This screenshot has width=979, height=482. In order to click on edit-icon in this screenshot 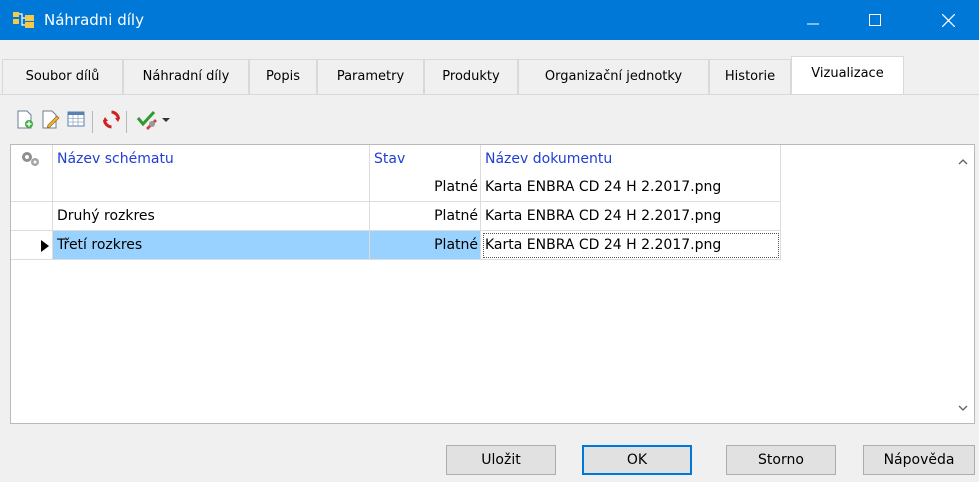, I will do `click(50, 119)`.